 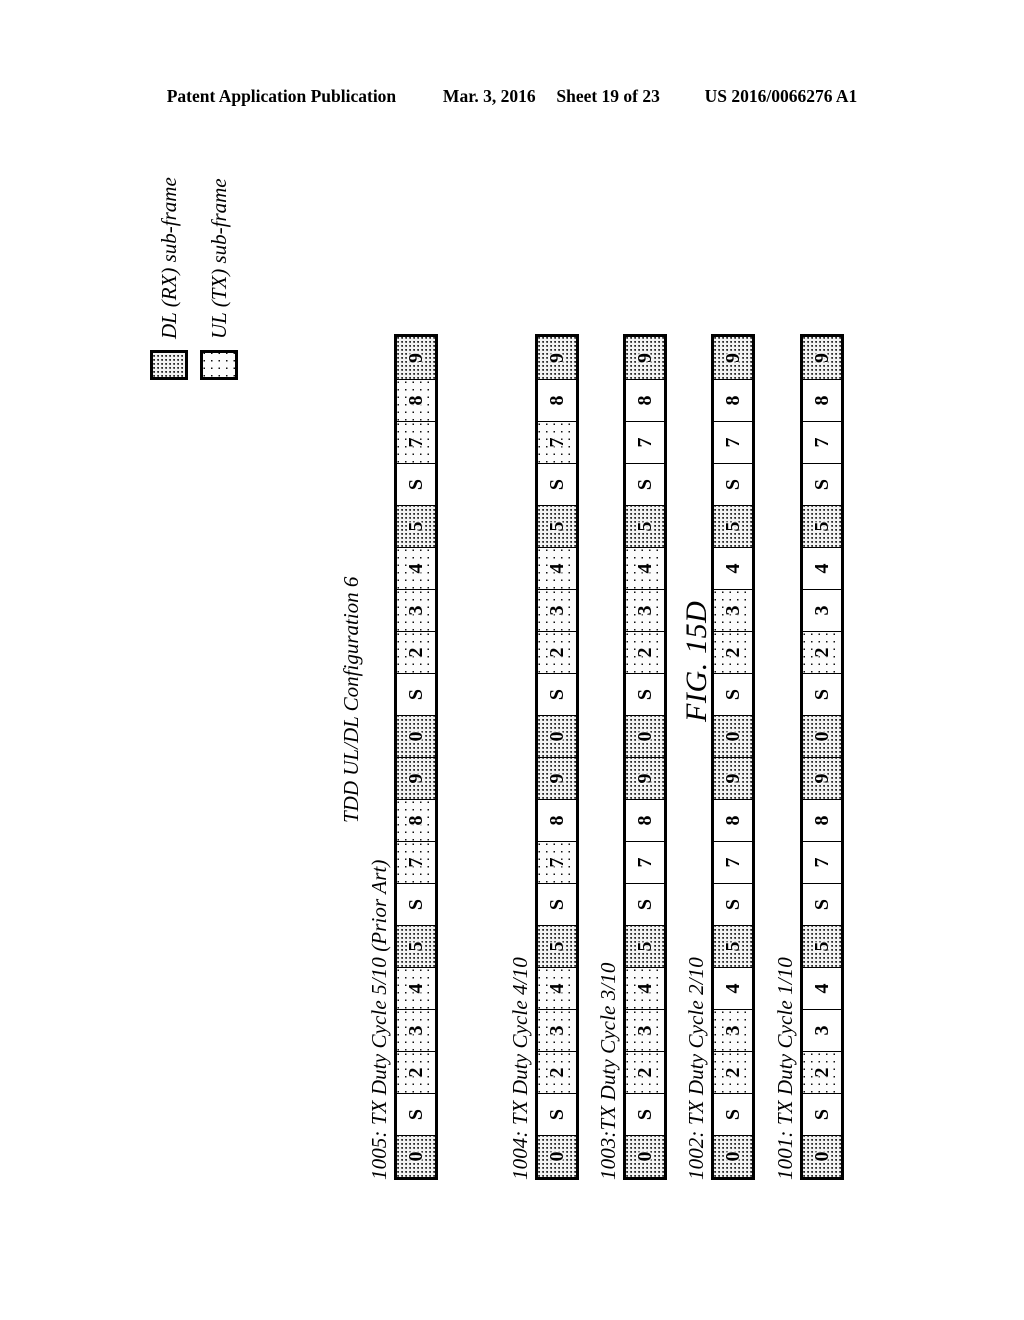 What do you see at coordinates (416, 820) in the screenshot?
I see `subframe-cell-1005-8-ul: 8` at bounding box center [416, 820].